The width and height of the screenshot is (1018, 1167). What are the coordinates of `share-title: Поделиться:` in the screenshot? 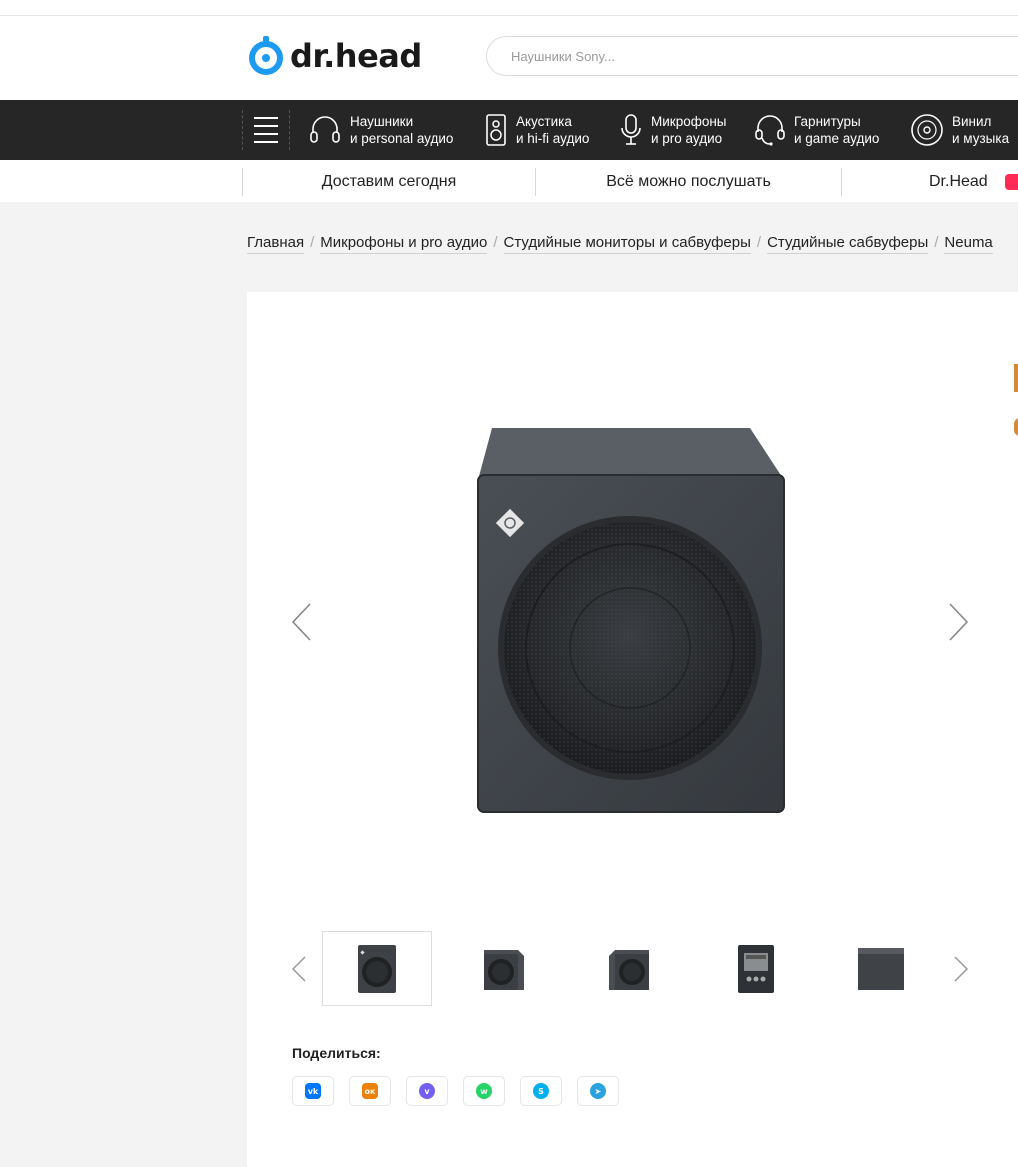 It's located at (336, 1053).